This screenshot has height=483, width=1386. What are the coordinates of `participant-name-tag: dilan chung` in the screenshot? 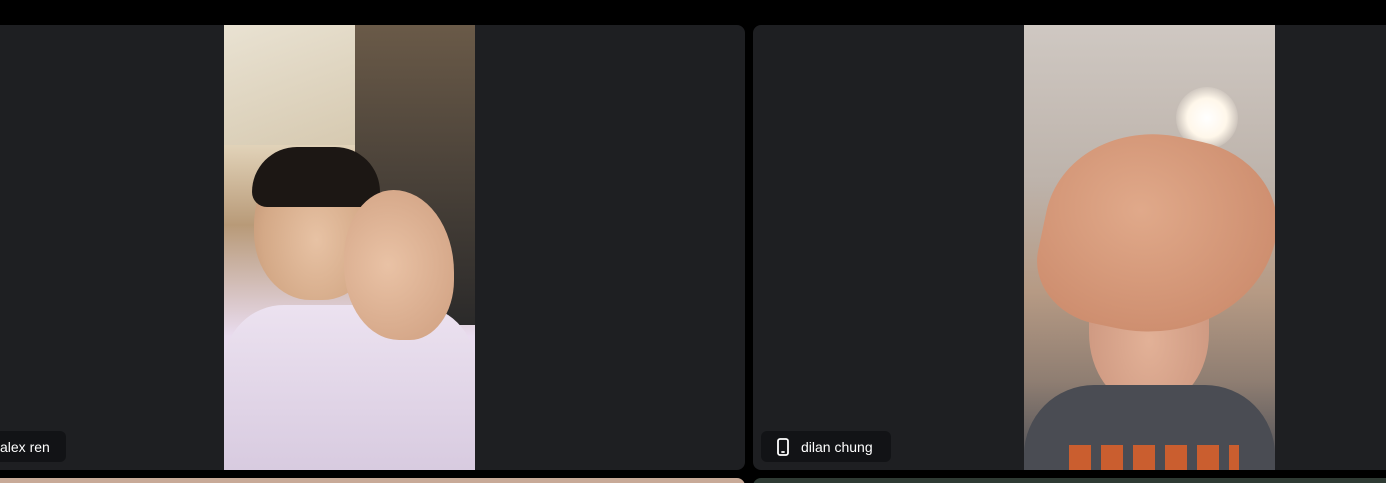 It's located at (826, 446).